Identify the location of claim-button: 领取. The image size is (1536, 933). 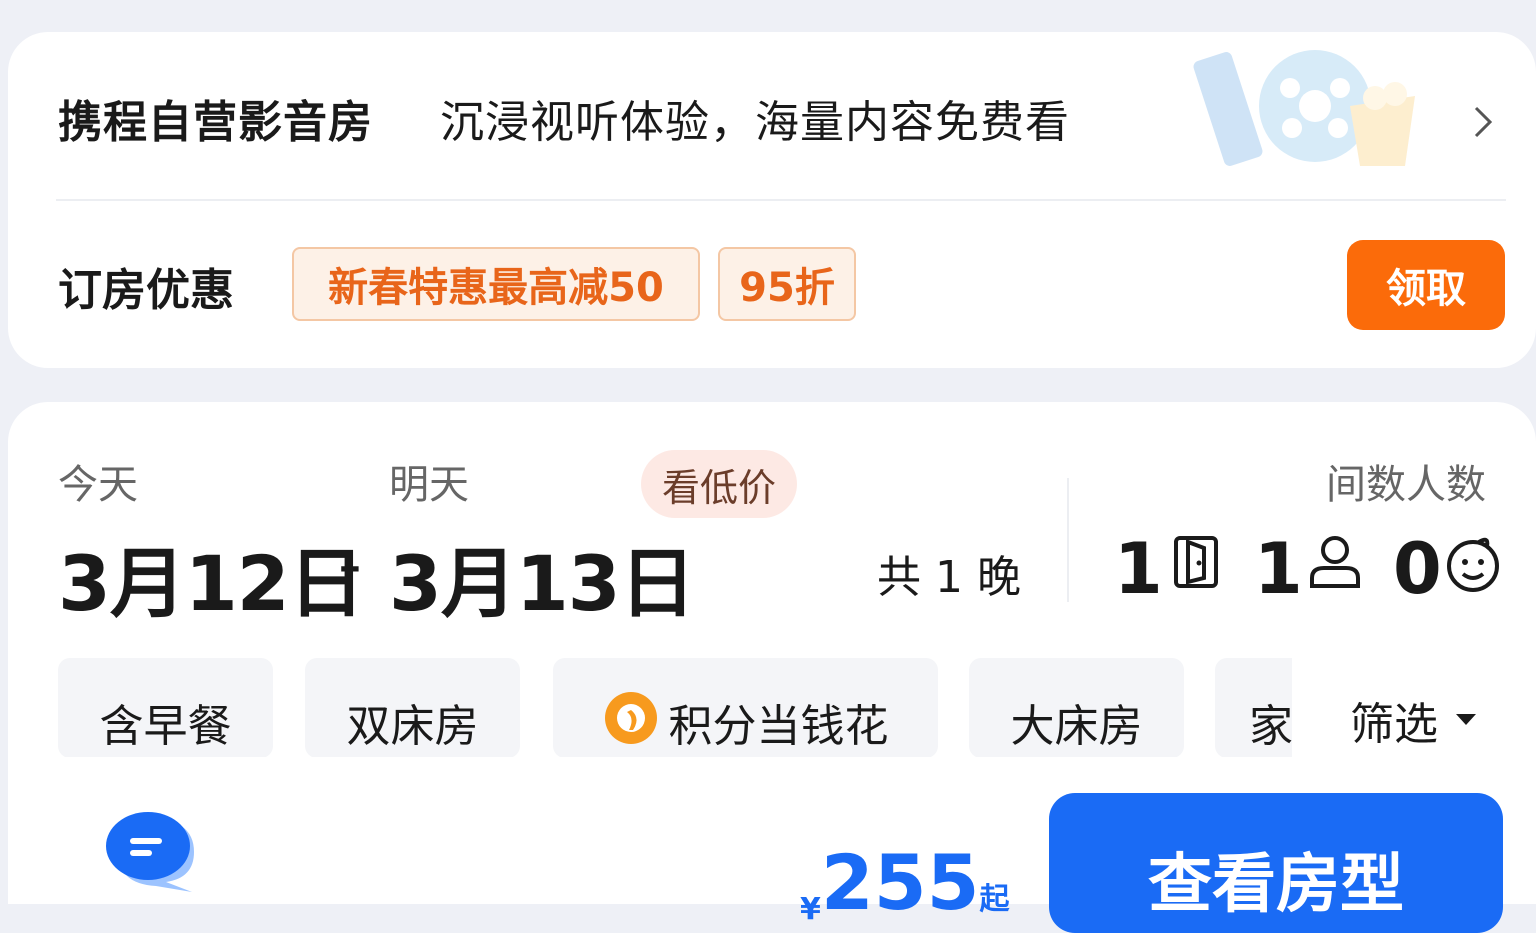
(1426, 285).